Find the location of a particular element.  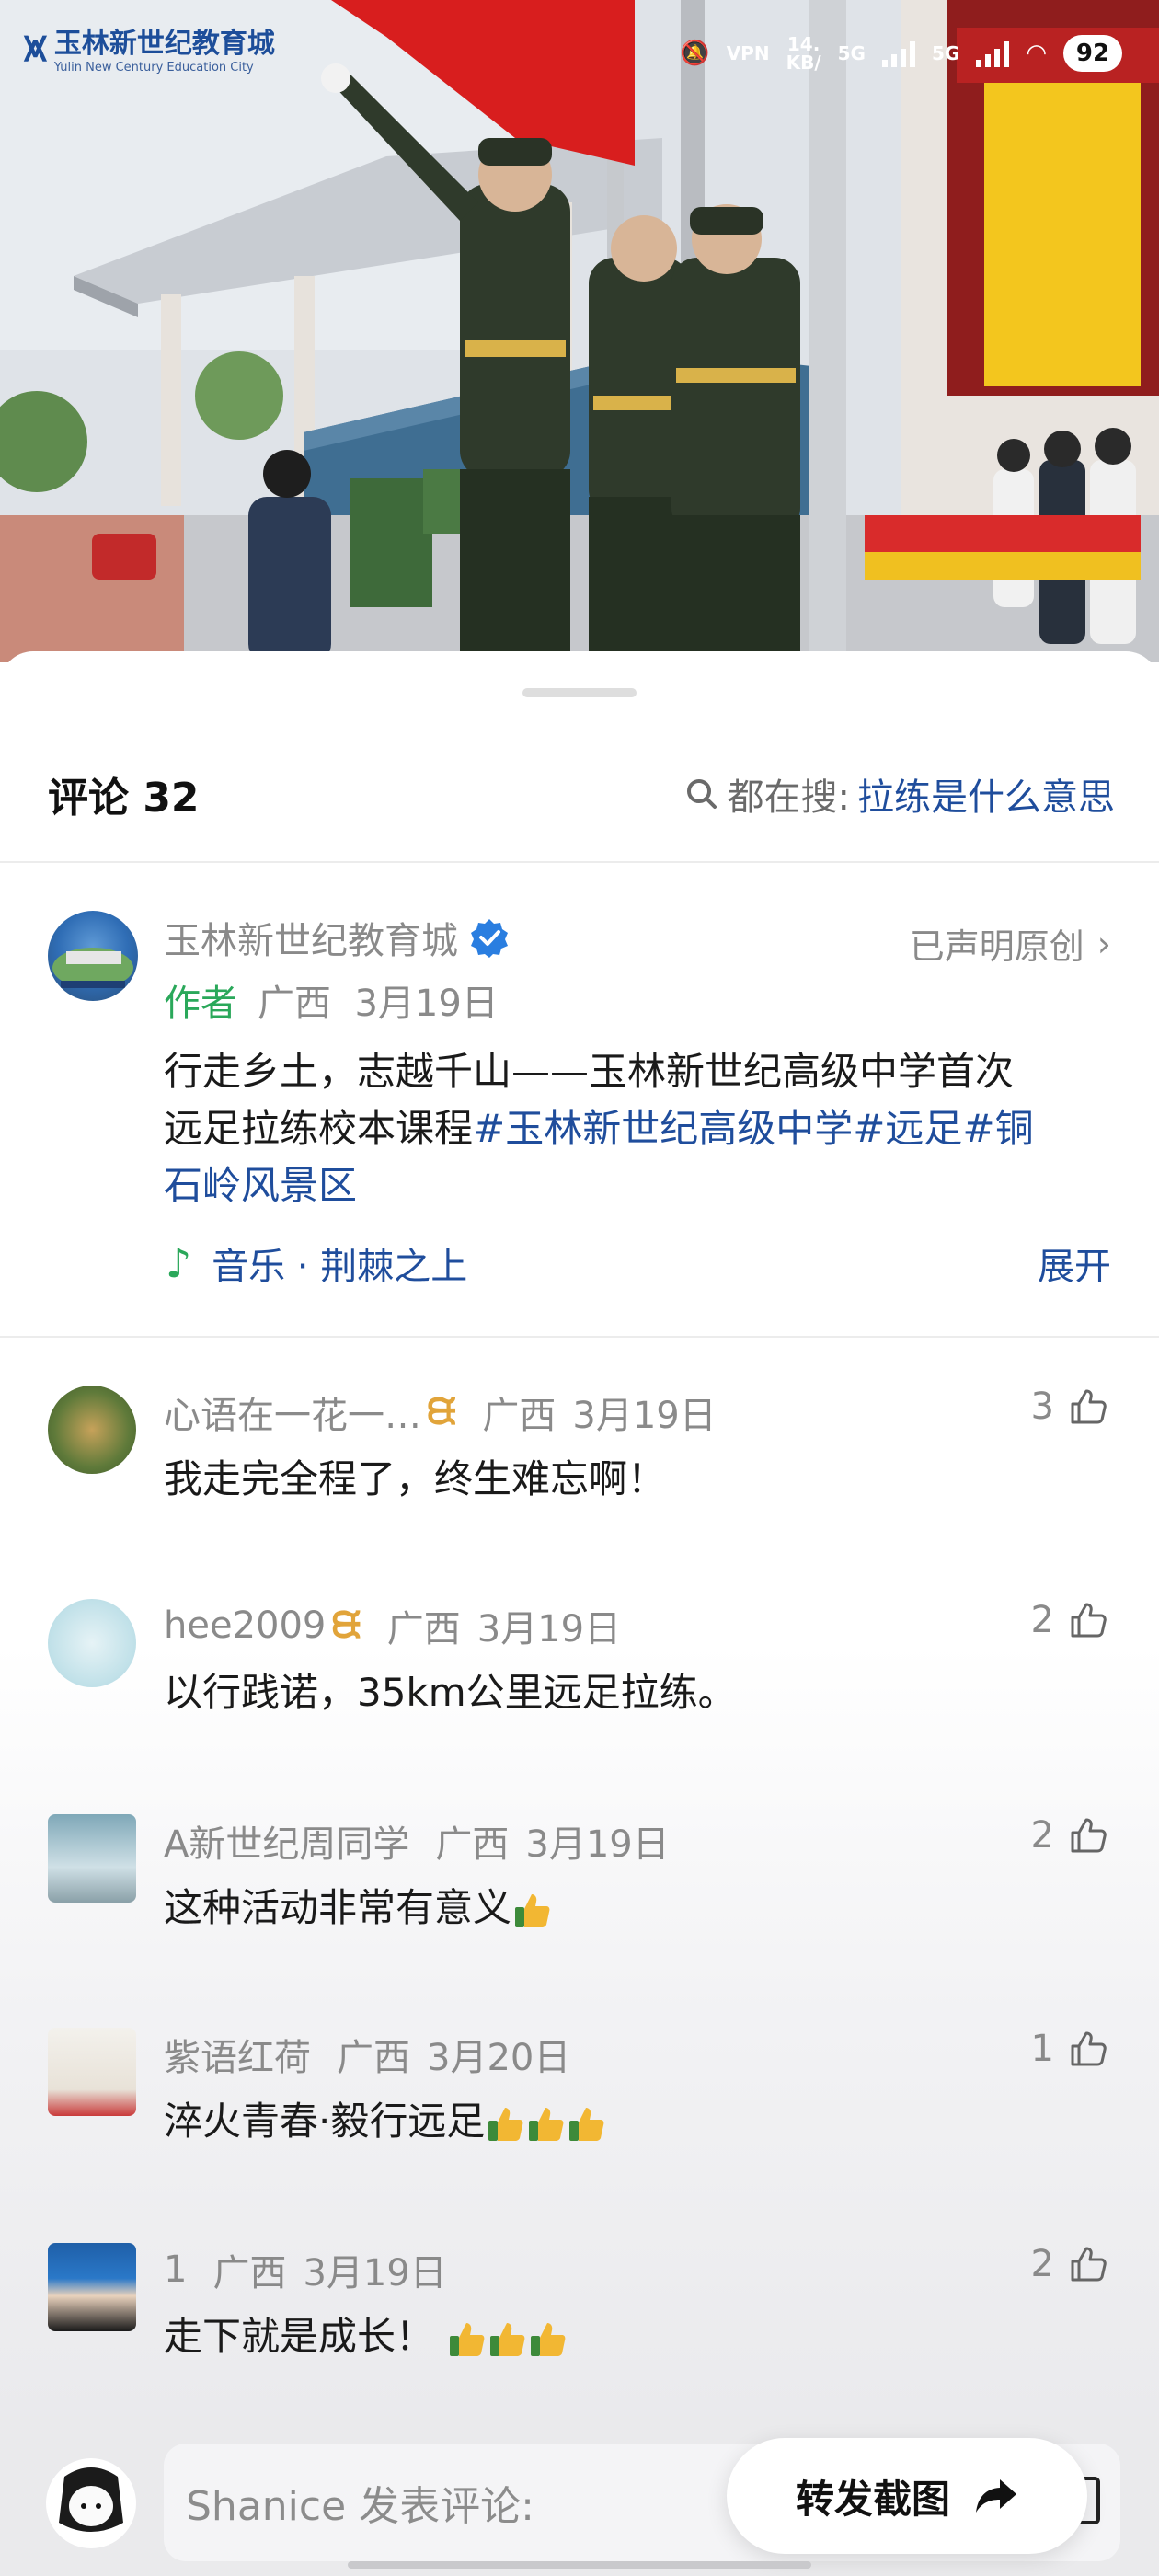

hashtag-scenic-area-cont: 石岭风景区 is located at coordinates (260, 1185).